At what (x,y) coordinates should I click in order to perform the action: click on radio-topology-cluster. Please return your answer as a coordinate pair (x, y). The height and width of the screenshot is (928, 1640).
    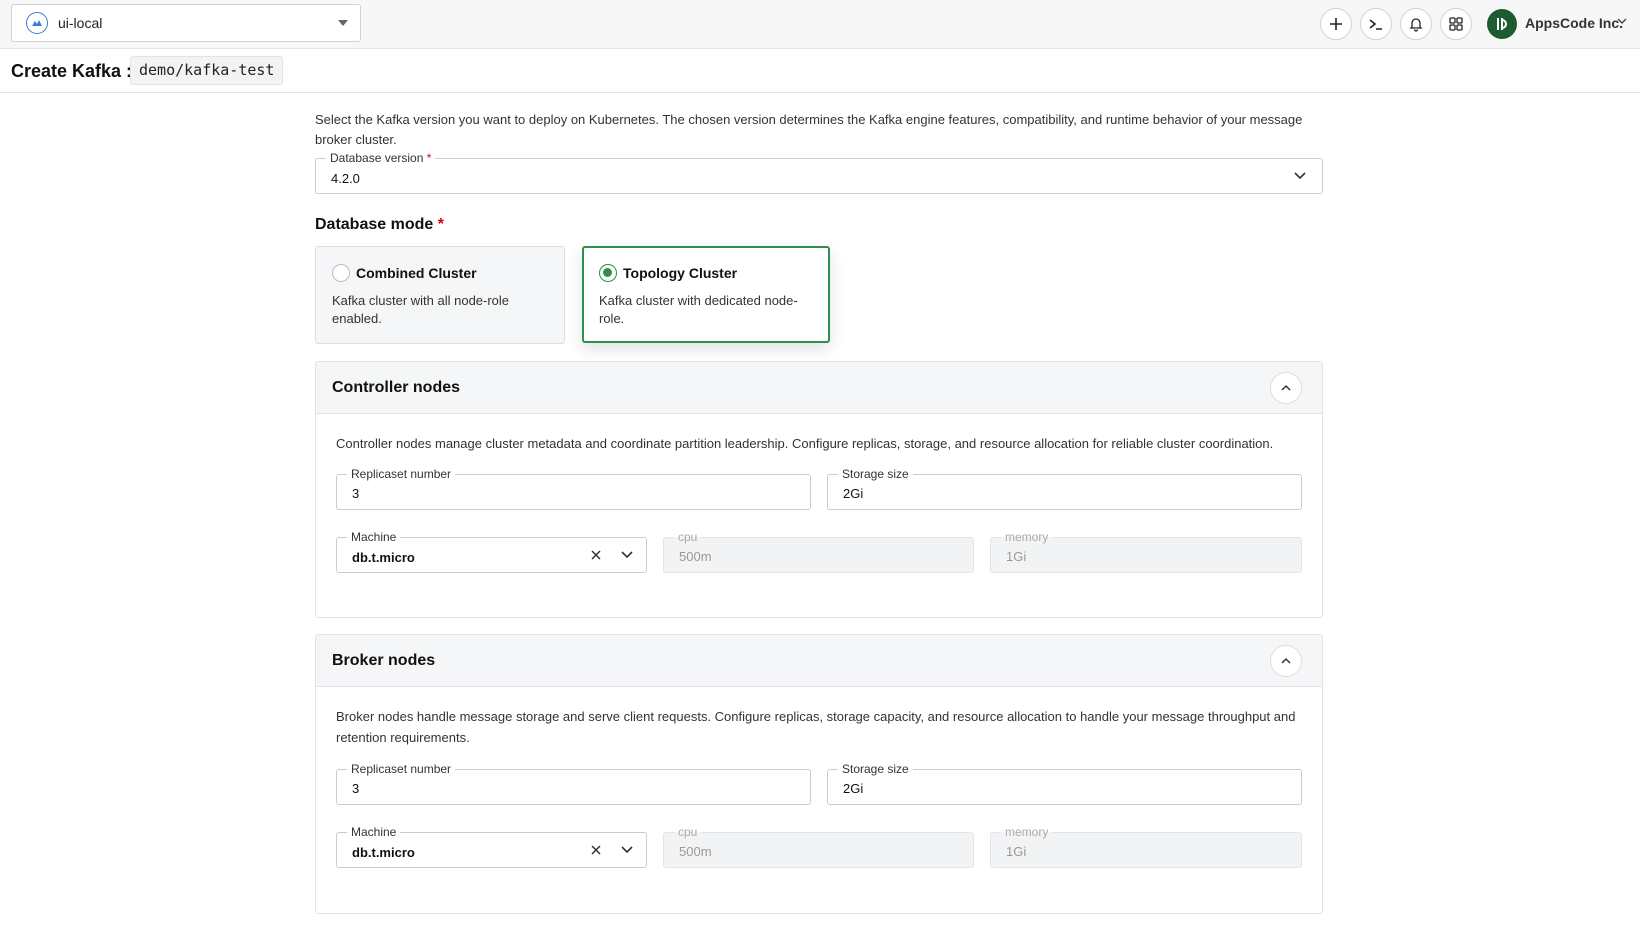
    Looking at the image, I should click on (608, 273).